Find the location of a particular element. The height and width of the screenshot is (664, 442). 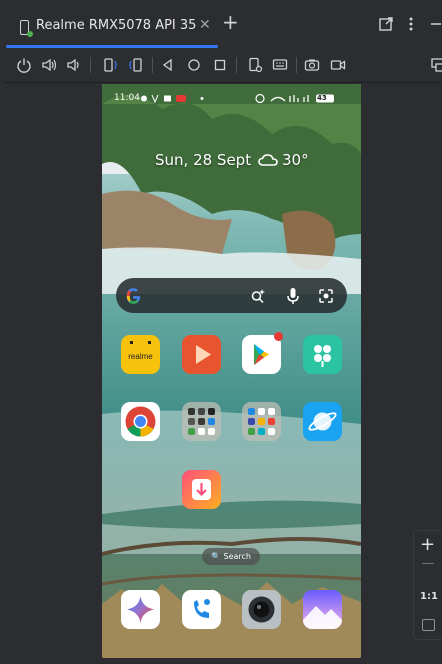

phone-handset-icon is located at coordinates (202, 608).